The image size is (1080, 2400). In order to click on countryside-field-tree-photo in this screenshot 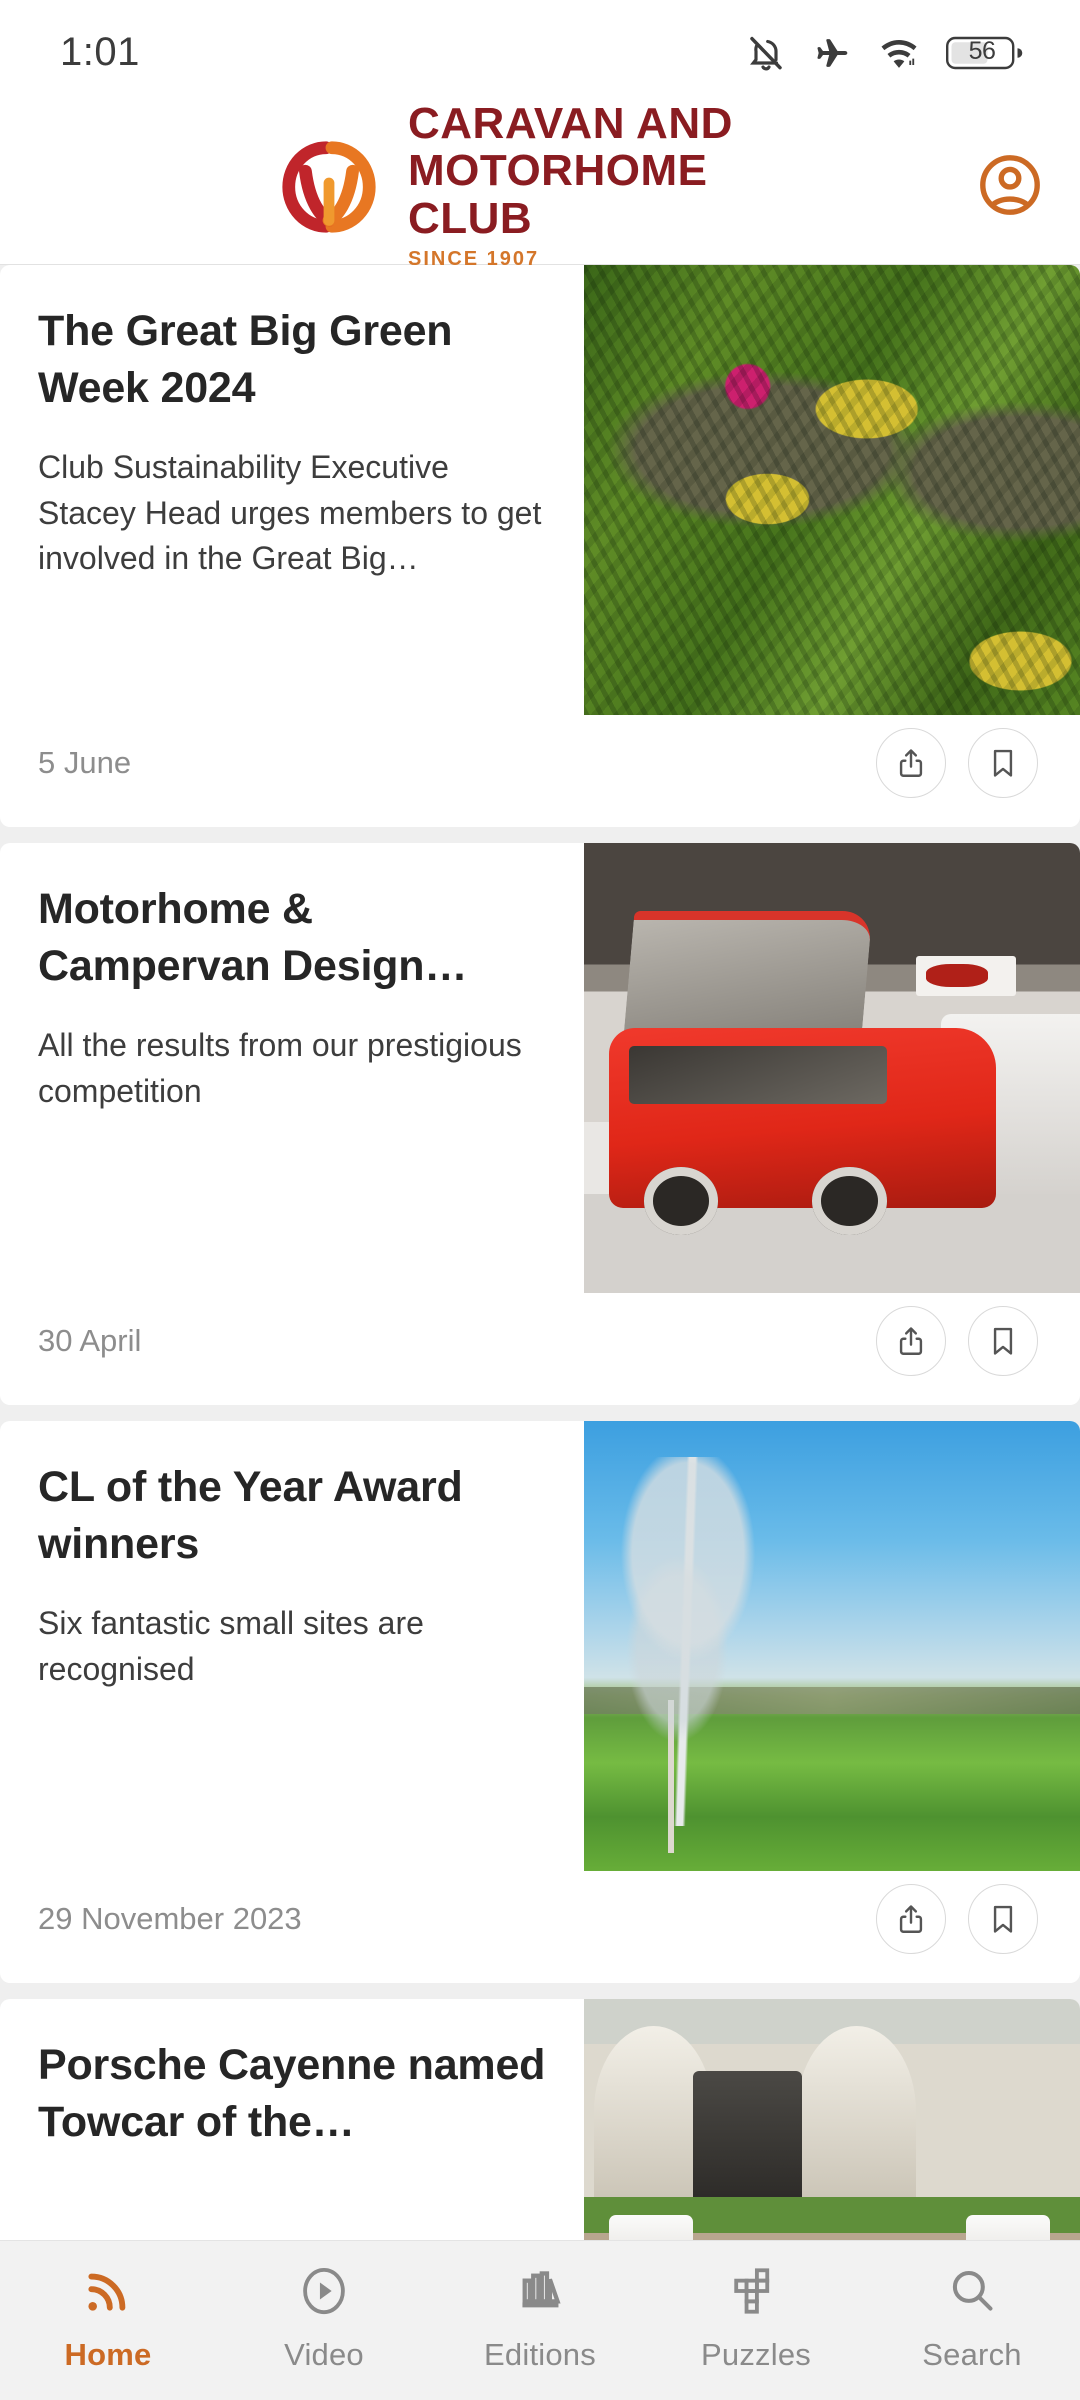, I will do `click(832, 1646)`.